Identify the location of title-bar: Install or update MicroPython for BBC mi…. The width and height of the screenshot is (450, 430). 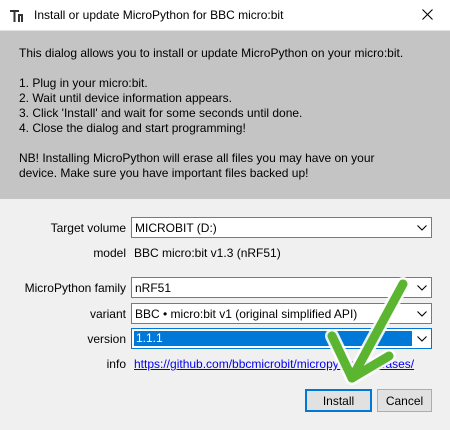
(225, 15).